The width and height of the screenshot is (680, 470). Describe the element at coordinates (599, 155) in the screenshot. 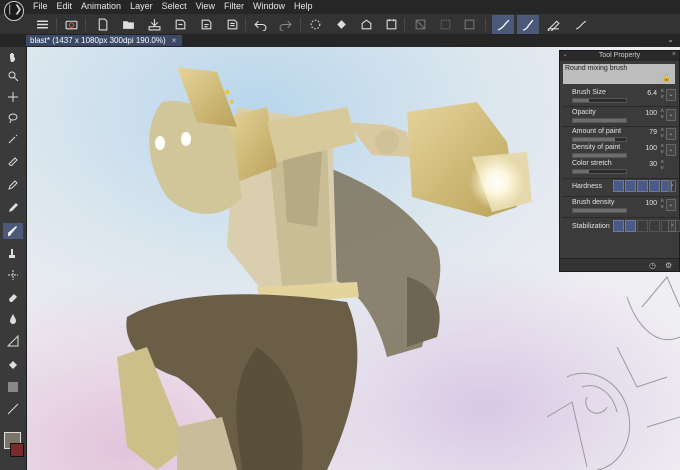

I see `density-of-paint-slider` at that location.